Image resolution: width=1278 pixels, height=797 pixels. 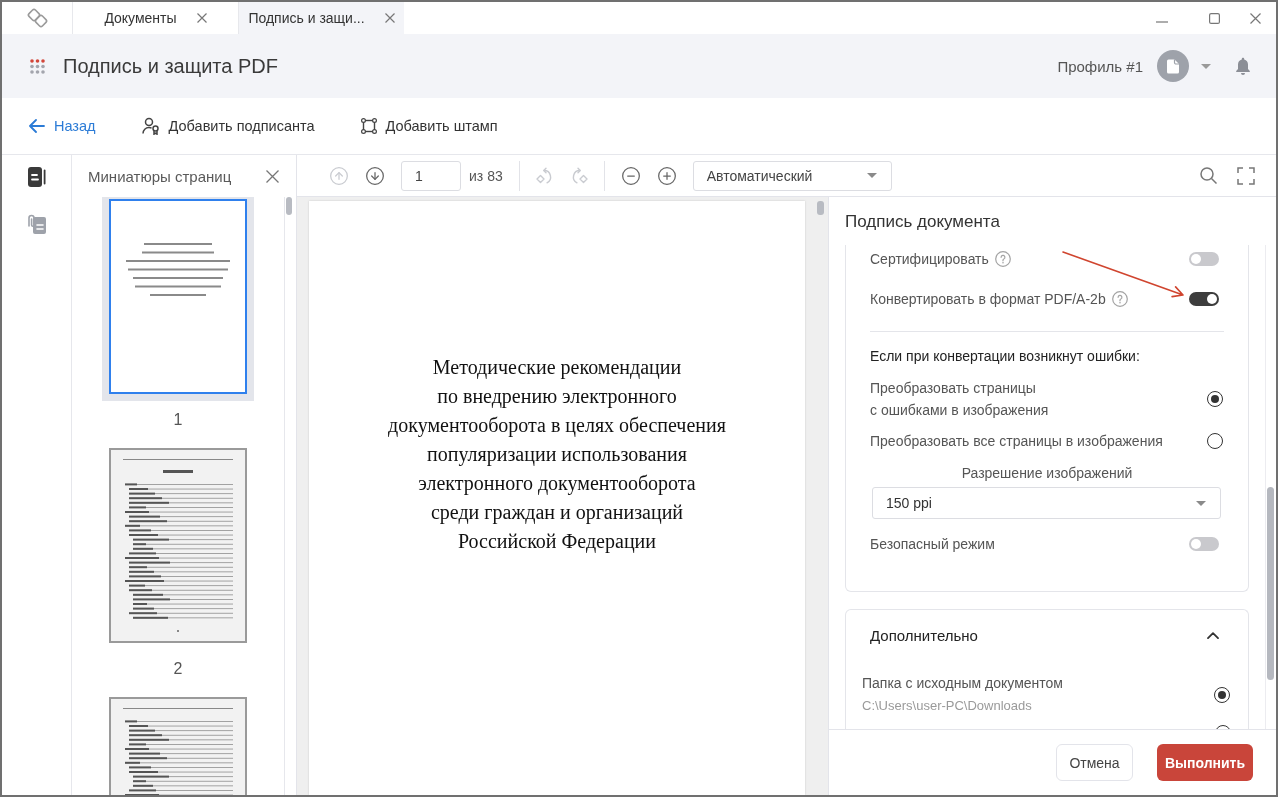 I want to click on section-toggle: Дополнительно, so click(x=1047, y=635).